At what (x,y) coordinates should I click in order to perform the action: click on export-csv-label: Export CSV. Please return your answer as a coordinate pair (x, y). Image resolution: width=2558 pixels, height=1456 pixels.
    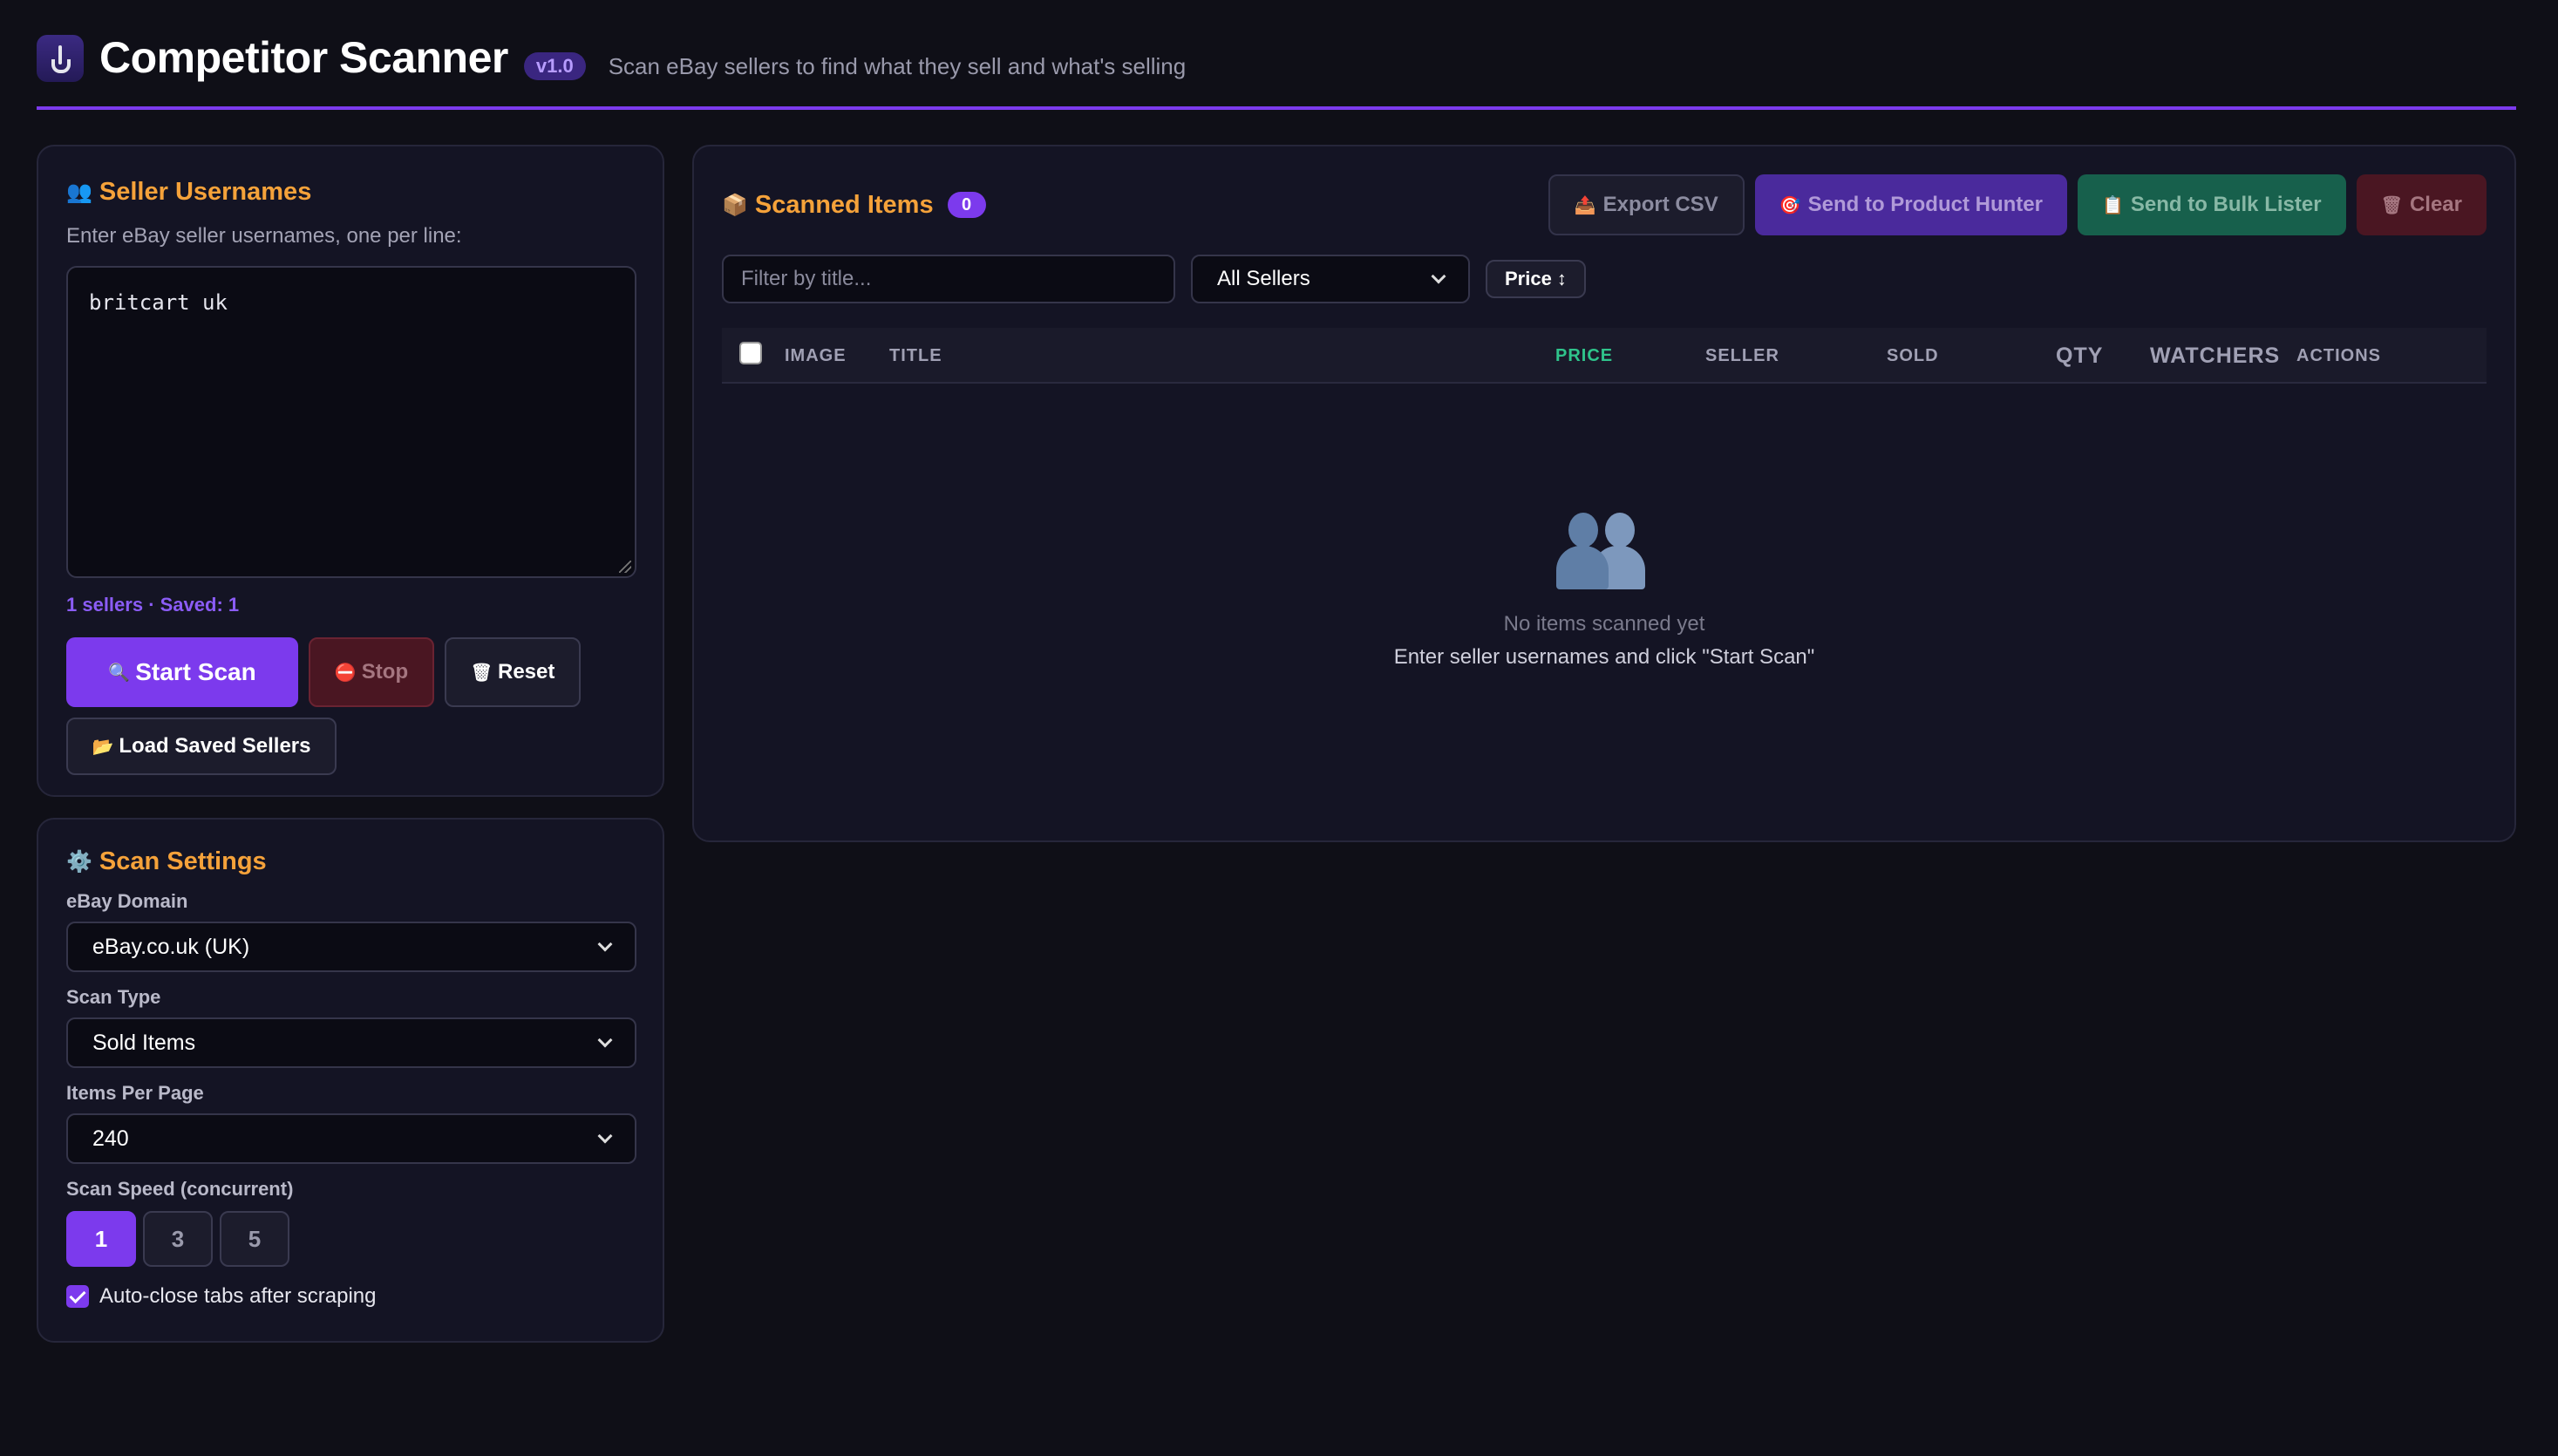
    Looking at the image, I should click on (1660, 204).